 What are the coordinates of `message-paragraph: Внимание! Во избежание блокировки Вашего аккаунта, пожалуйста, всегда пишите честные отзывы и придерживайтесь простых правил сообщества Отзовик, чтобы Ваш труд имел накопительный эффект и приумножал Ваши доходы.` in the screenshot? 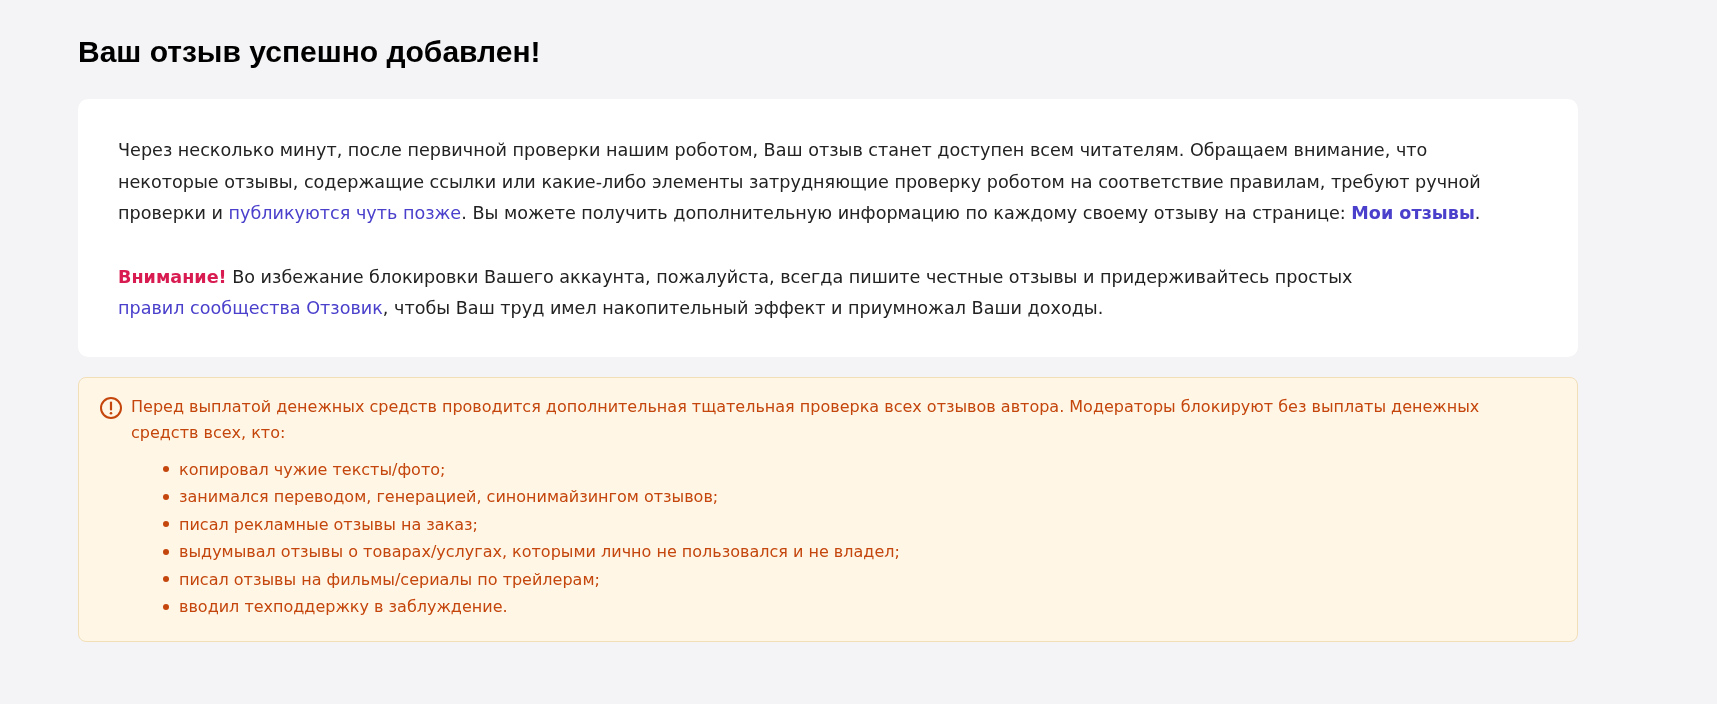 It's located at (736, 292).